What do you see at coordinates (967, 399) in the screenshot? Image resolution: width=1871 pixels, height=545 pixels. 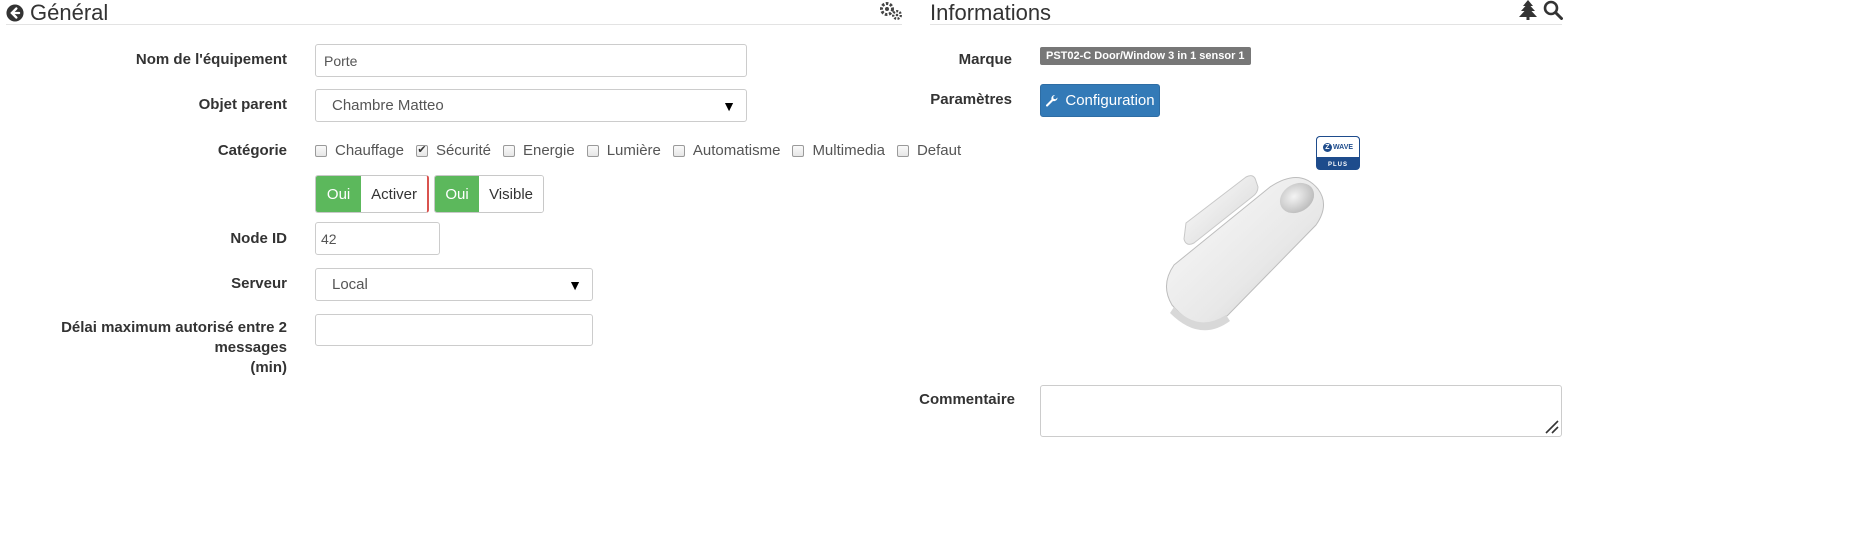 I see `comment-label: Commentaire` at bounding box center [967, 399].